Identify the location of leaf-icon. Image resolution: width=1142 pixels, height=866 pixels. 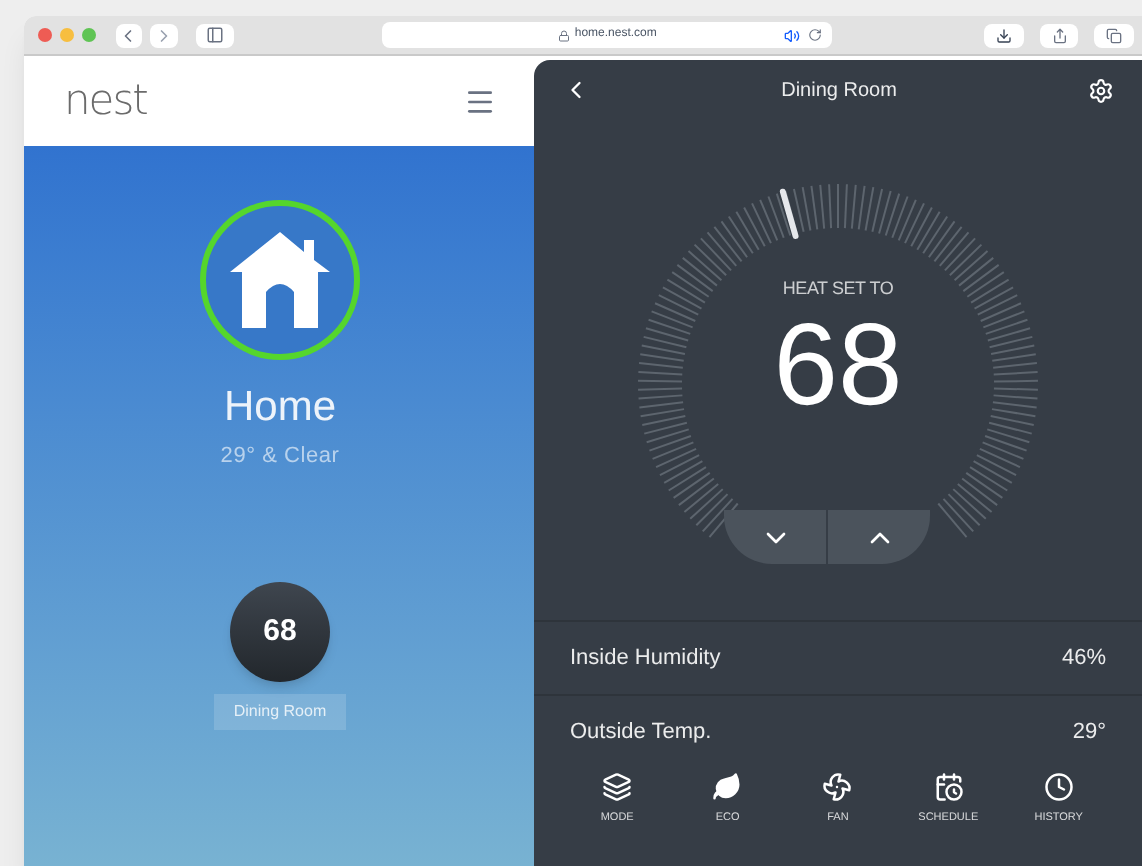
(727, 787).